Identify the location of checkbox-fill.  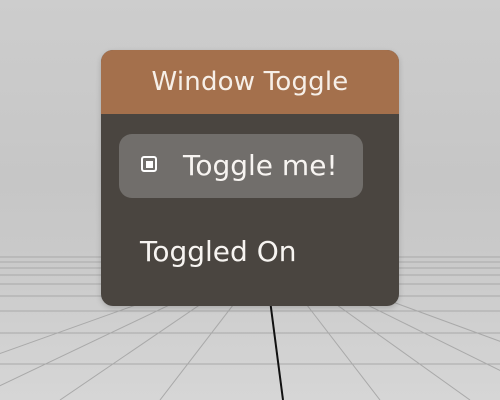
(149, 164).